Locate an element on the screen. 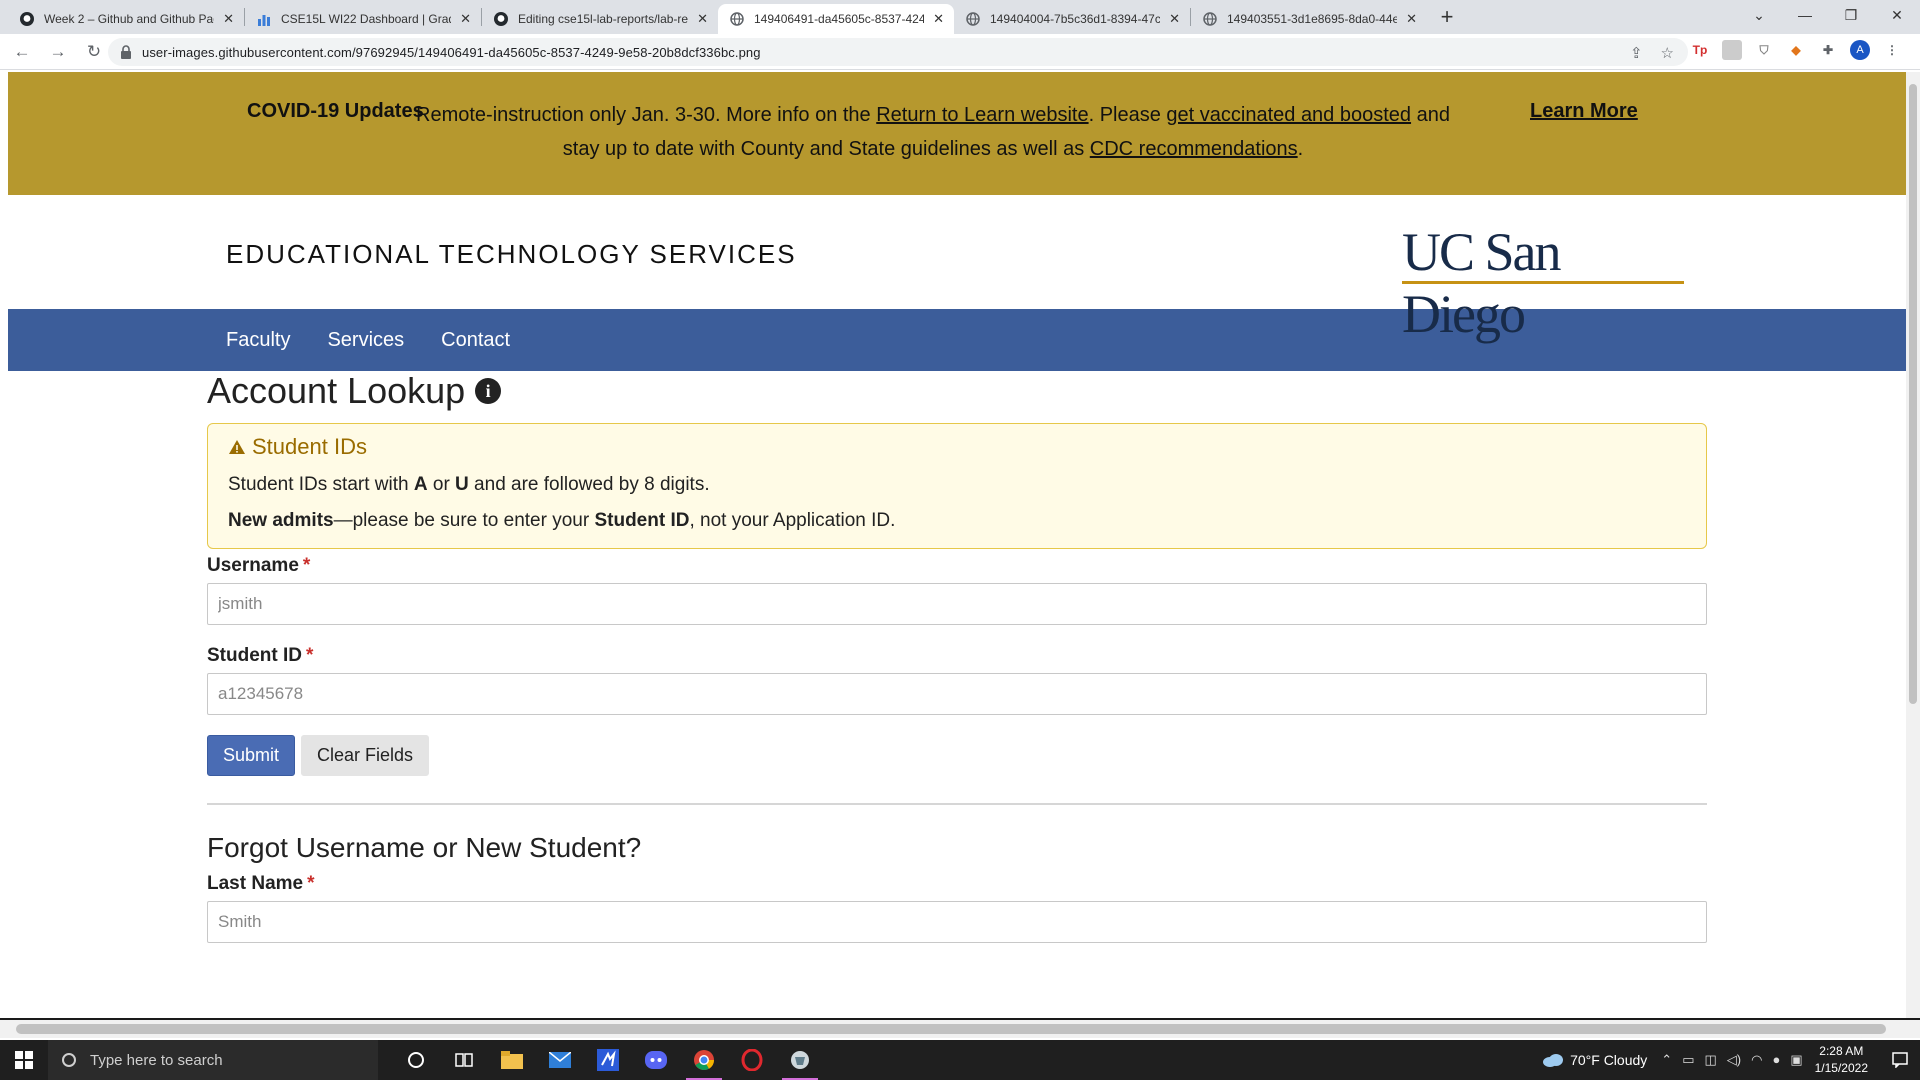 The image size is (1920, 1080). username-input is located at coordinates (957, 604).